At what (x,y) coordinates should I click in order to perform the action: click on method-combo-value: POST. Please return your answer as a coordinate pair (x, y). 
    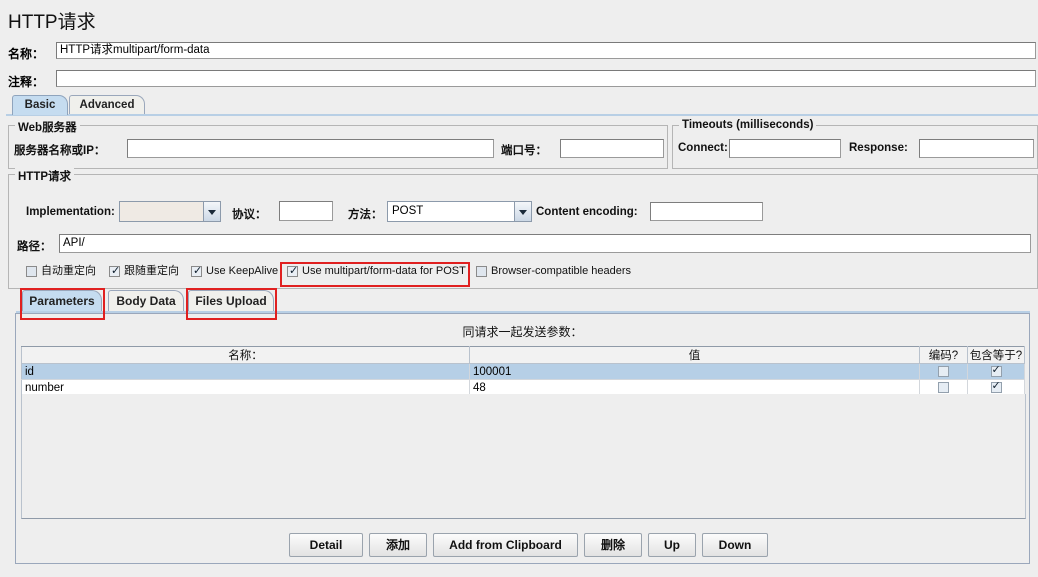
    Looking at the image, I should click on (408, 211).